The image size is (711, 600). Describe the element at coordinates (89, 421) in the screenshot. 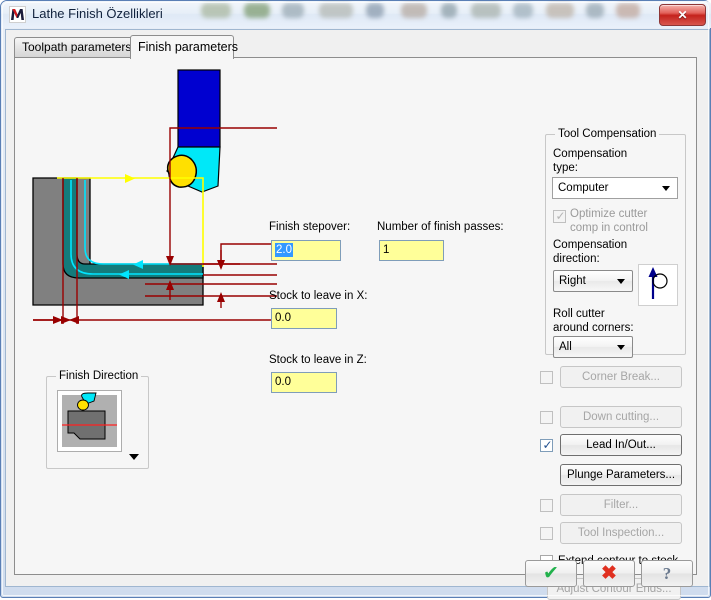

I see `finish-direction-preview` at that location.